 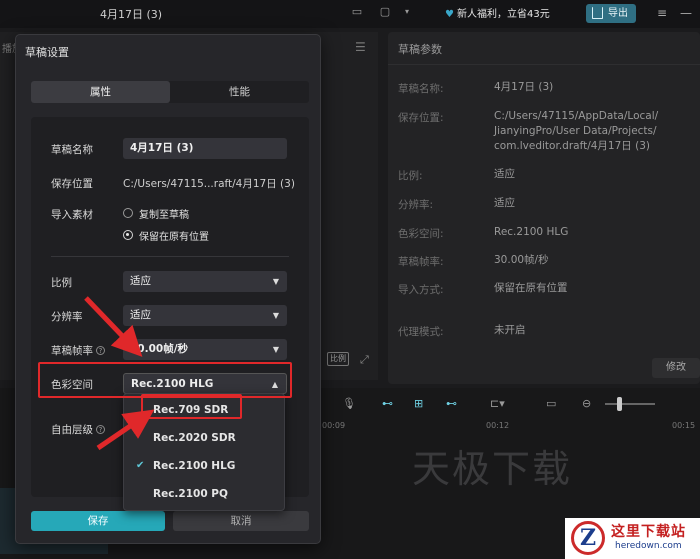 I want to click on annotation-arrows, so click(x=119, y=373).